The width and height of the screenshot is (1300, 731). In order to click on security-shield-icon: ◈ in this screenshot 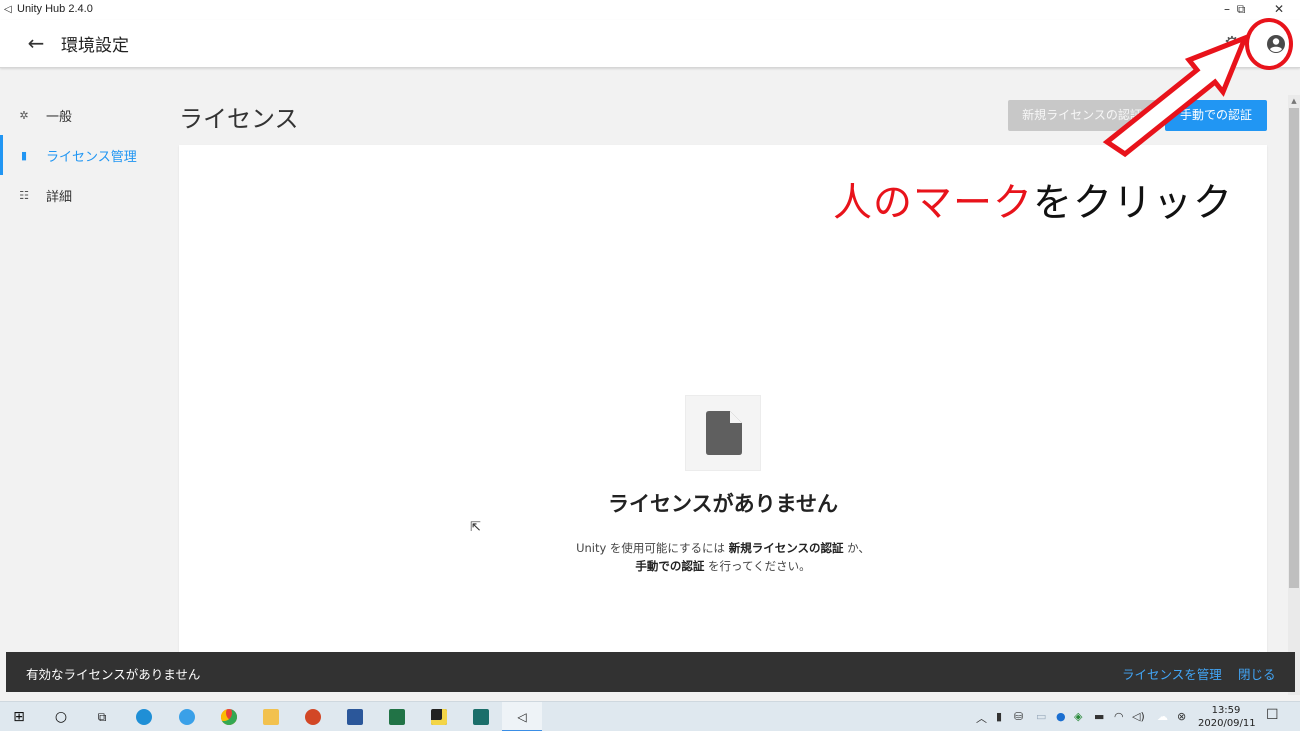, I will do `click(1078, 716)`.